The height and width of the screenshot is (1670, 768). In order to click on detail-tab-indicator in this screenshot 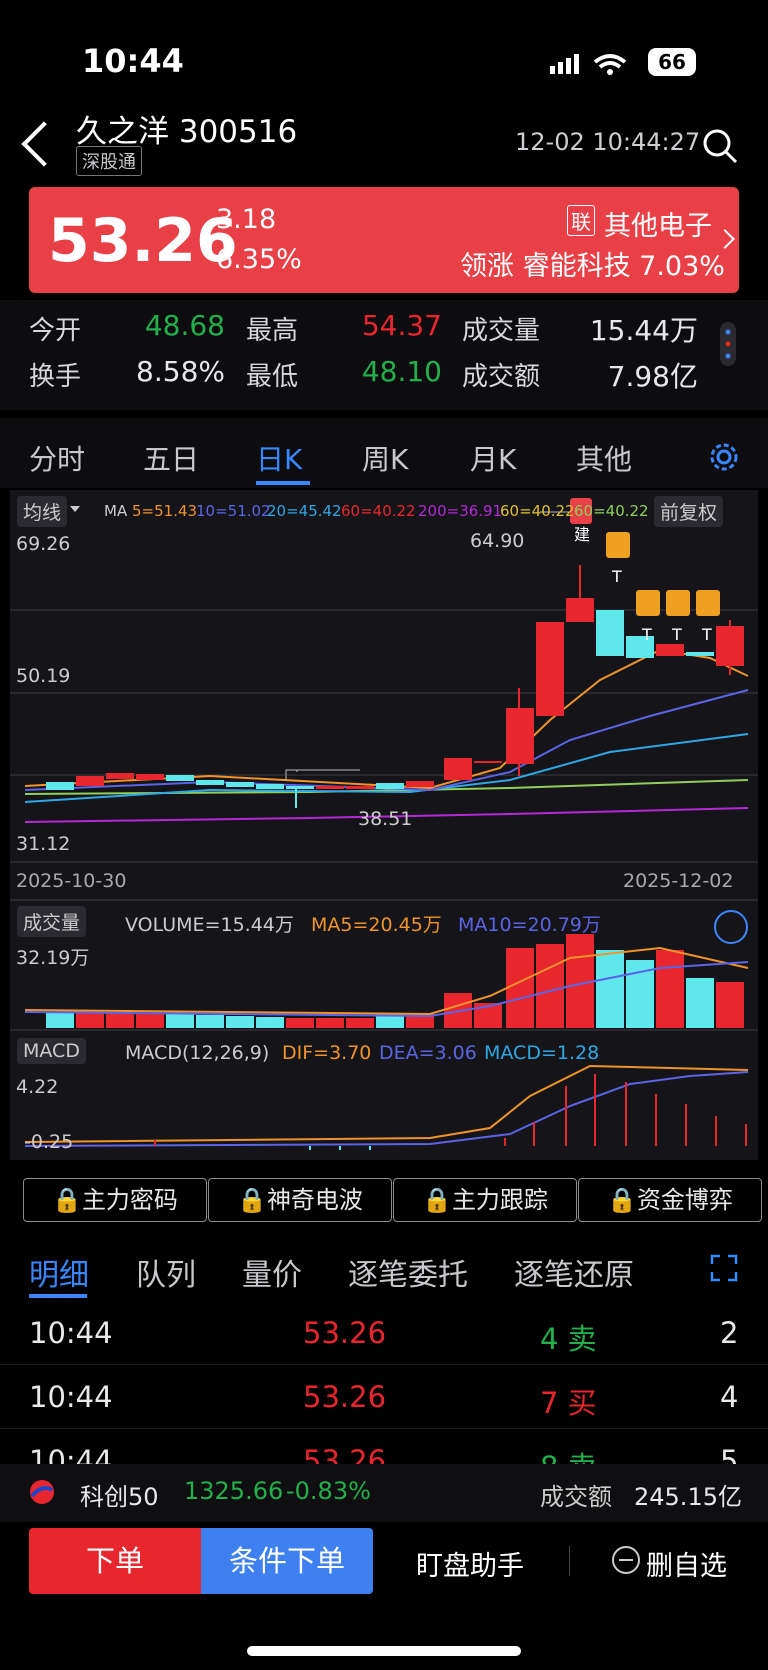, I will do `click(58, 1296)`.